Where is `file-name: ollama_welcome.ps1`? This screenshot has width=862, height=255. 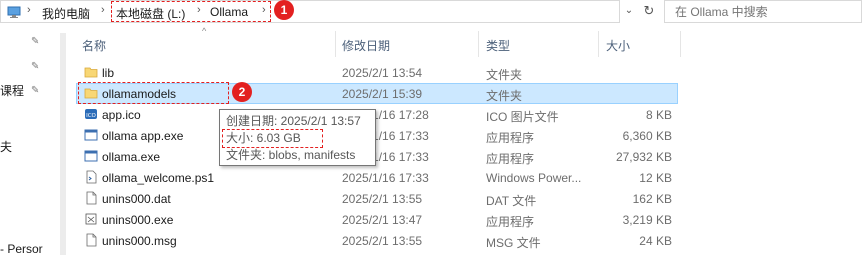 file-name: ollama_welcome.ps1 is located at coordinates (158, 178).